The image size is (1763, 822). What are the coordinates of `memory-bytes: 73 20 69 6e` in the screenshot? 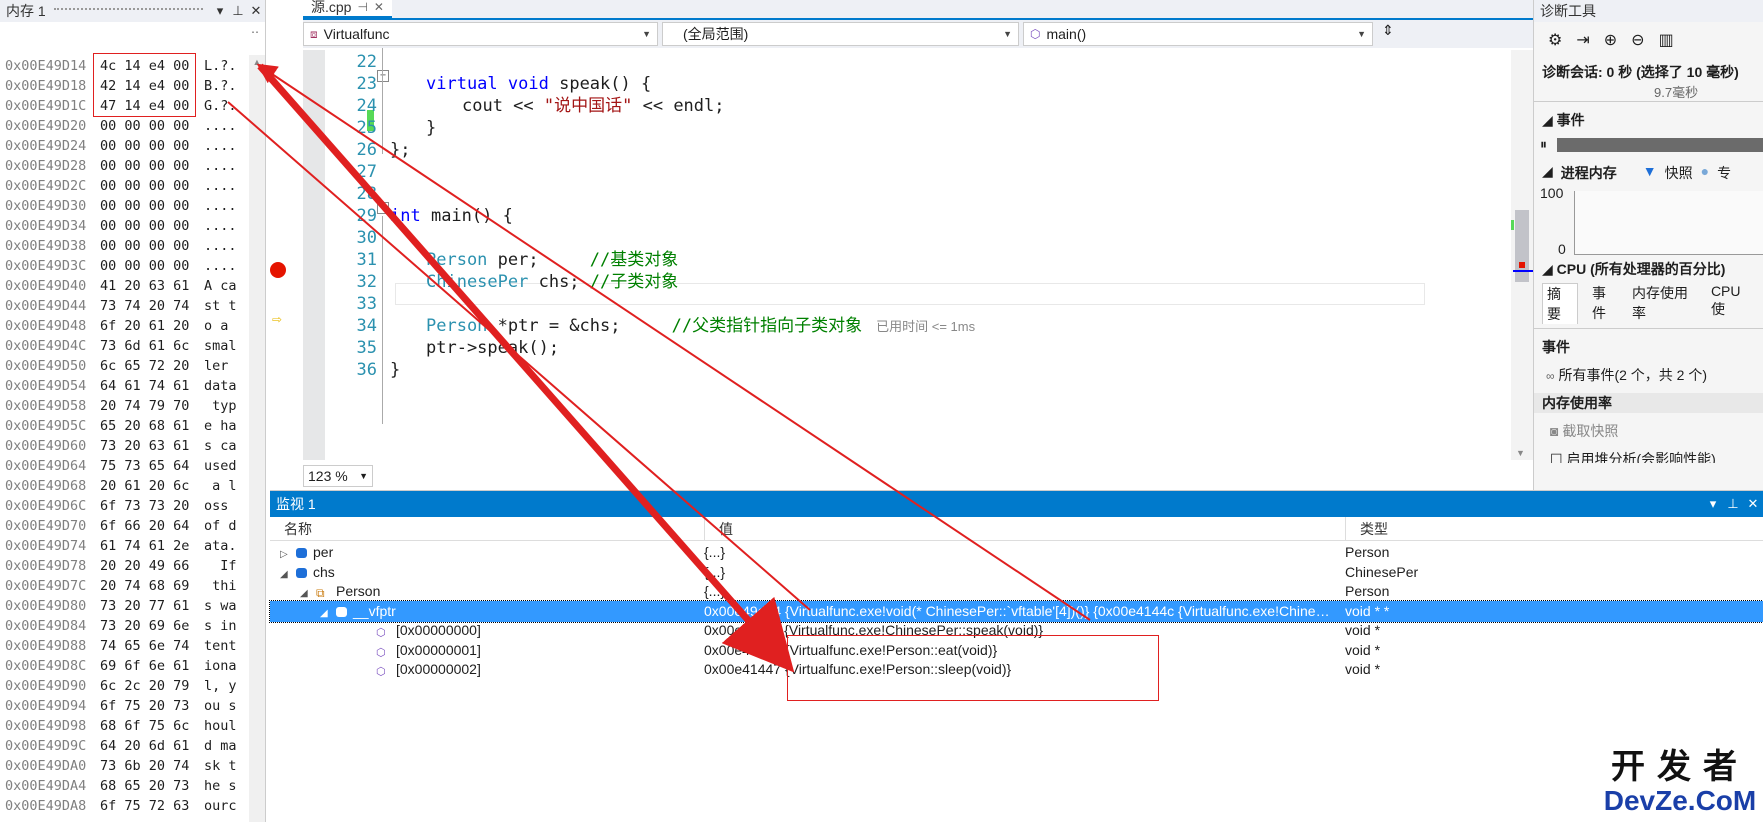 It's located at (145, 626).